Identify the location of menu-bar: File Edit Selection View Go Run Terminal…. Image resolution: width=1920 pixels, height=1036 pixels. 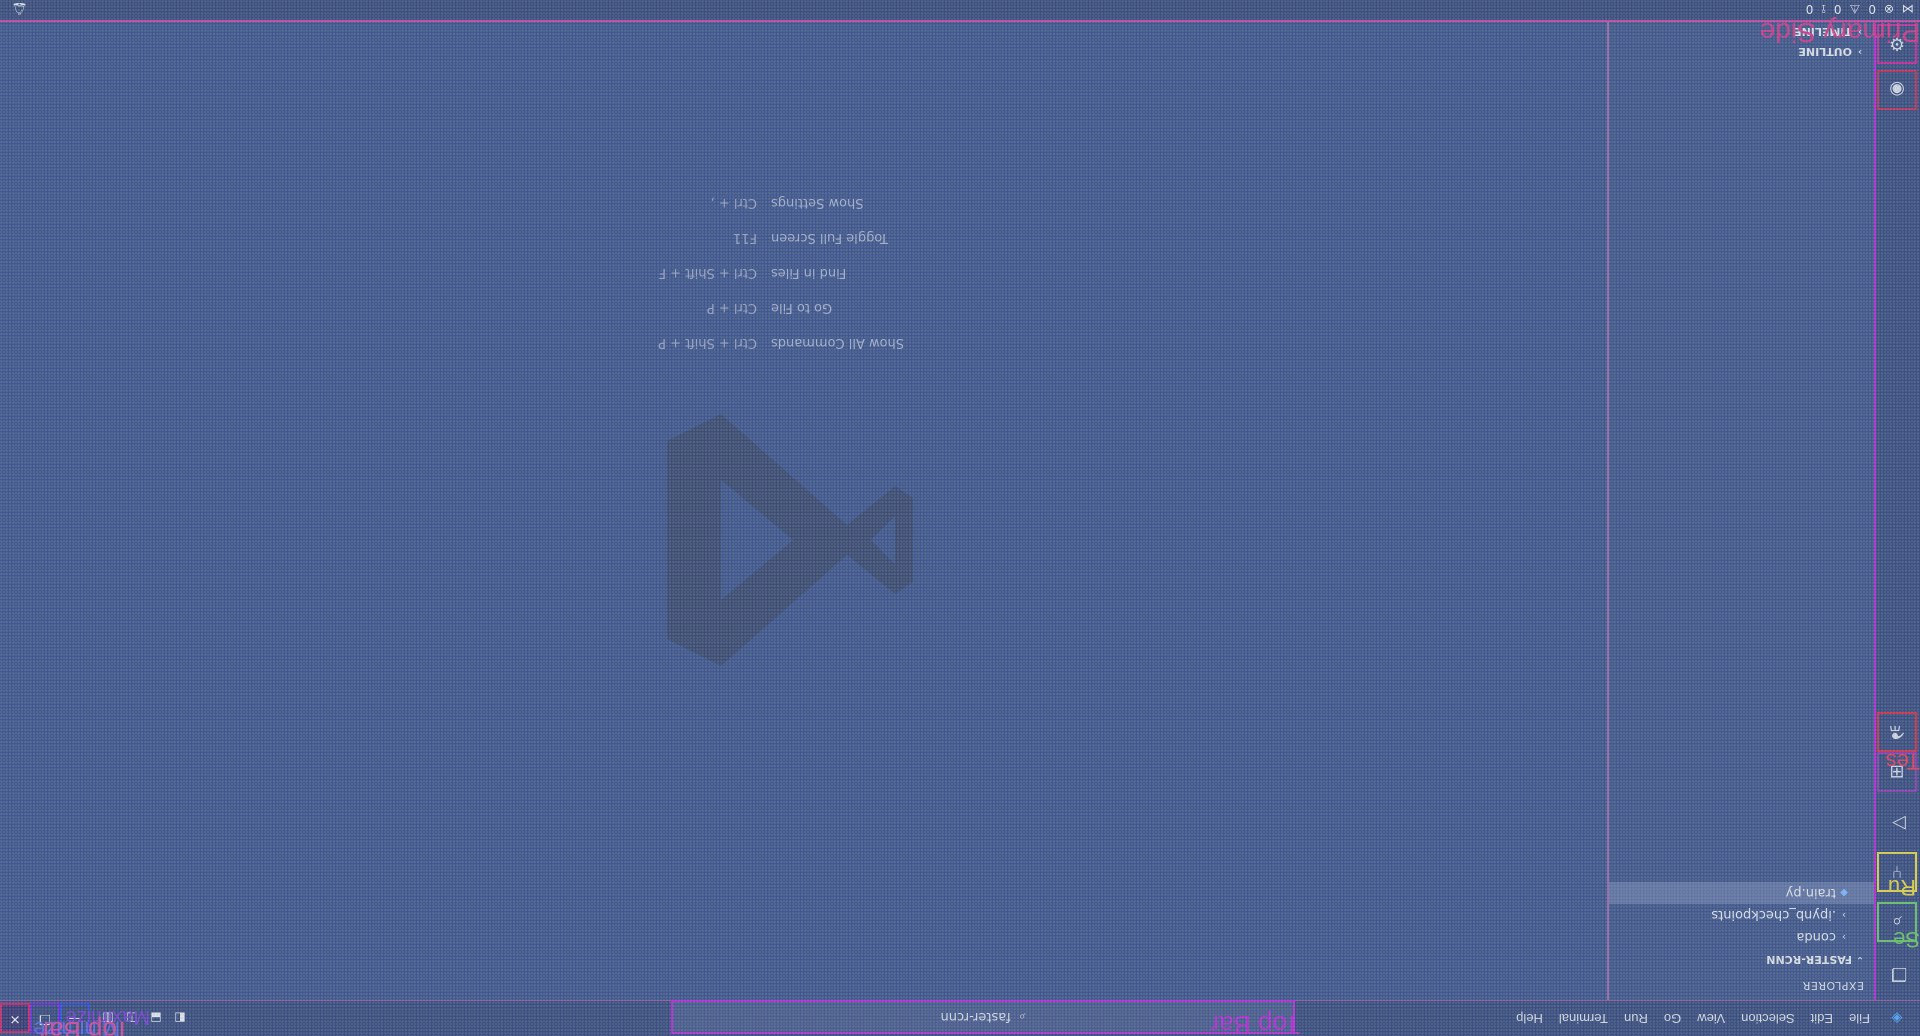
(1693, 1018).